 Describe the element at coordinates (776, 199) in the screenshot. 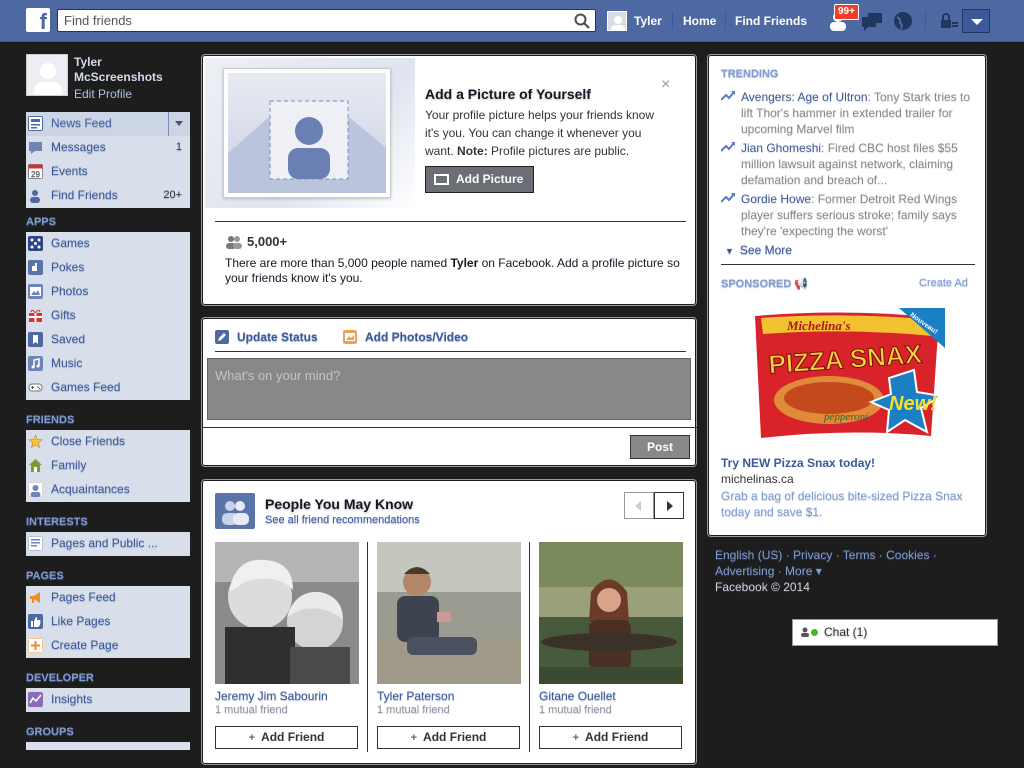

I see `trending-topic: Gordie Howe` at that location.